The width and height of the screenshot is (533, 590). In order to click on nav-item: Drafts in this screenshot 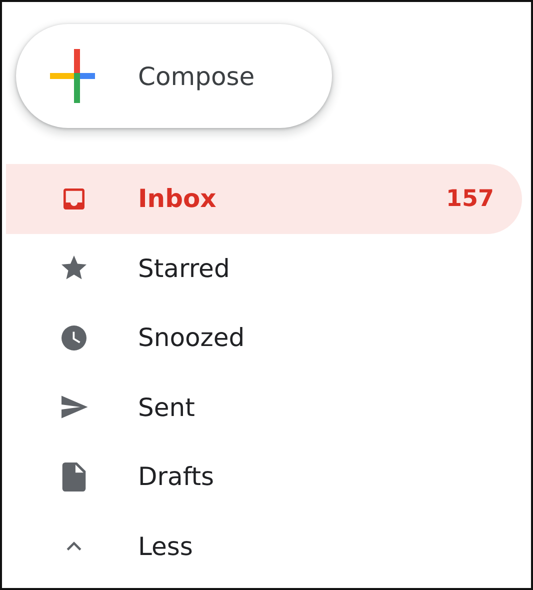, I will do `click(264, 477)`.